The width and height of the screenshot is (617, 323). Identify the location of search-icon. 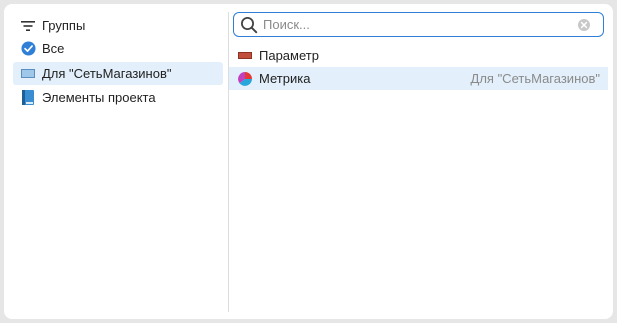
(249, 25).